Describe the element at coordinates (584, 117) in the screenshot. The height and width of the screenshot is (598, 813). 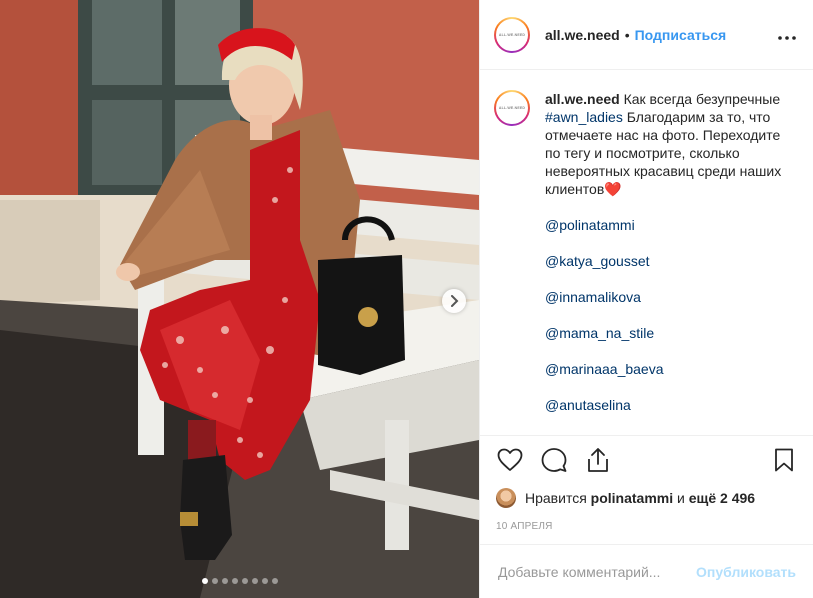
I see `hashtag-link: #awn_ladies` at that location.